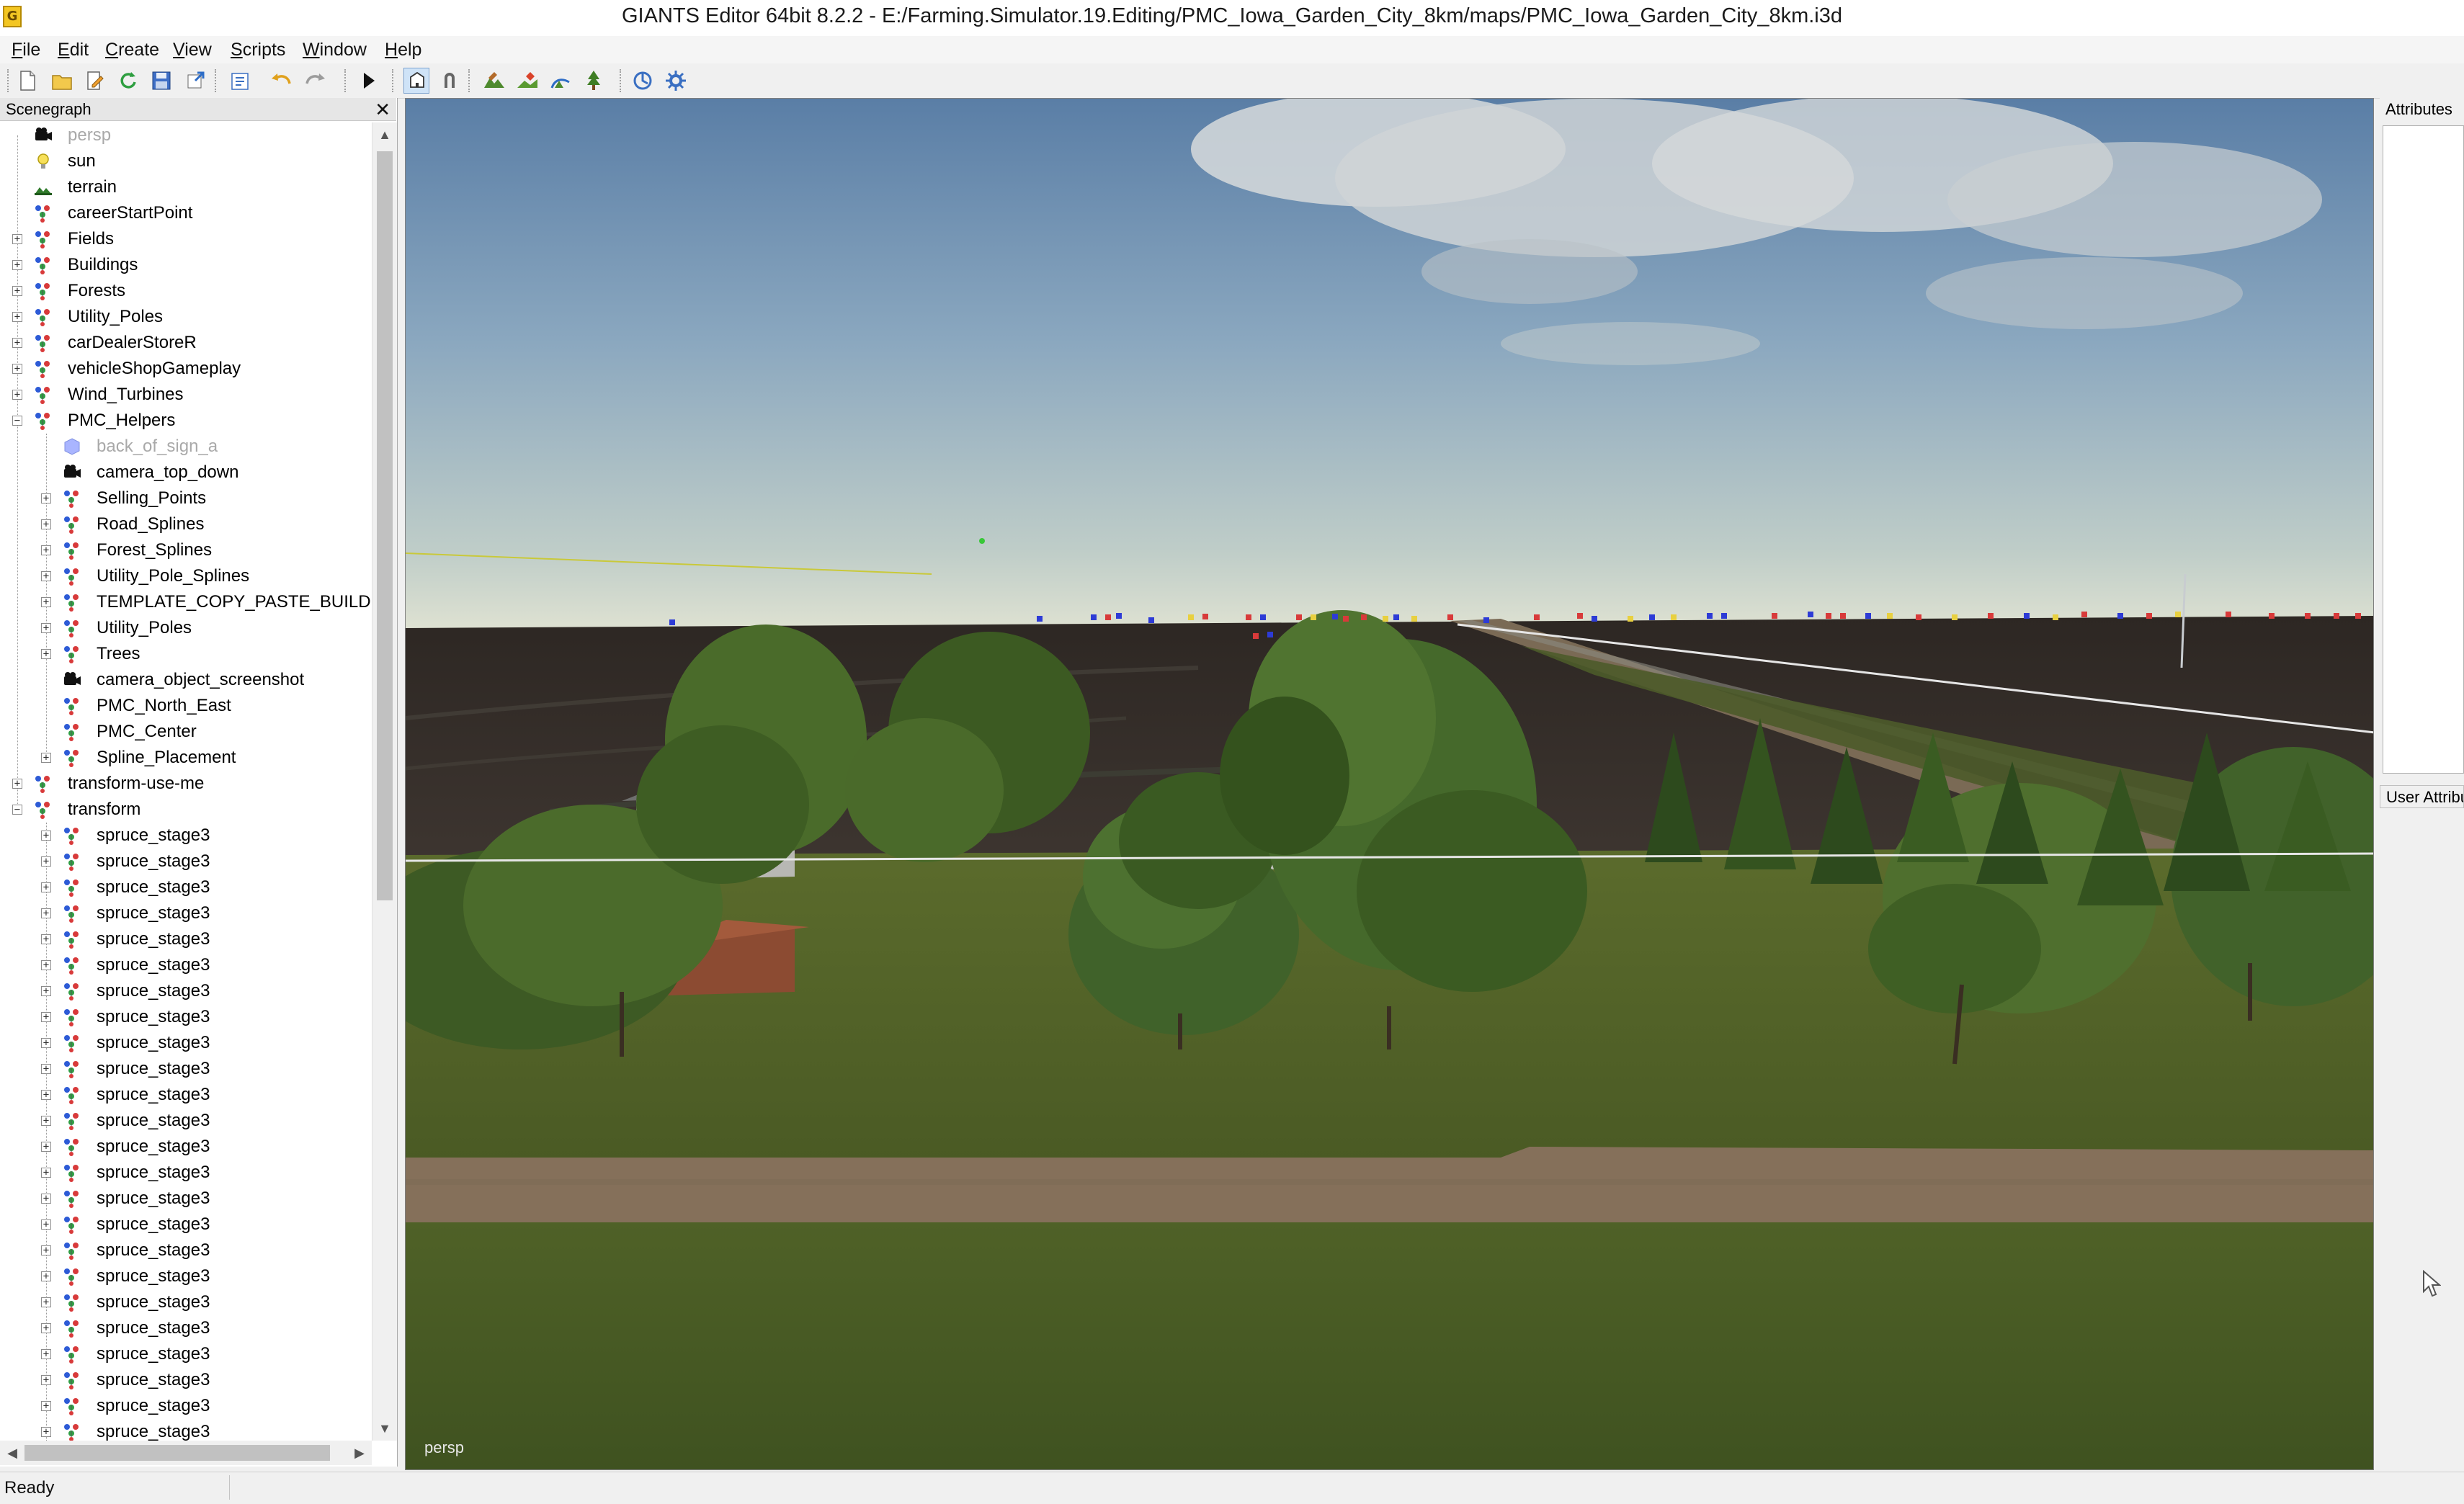 The width and height of the screenshot is (2464, 1504). I want to click on scroll-down-icon: ▼, so click(384, 1428).